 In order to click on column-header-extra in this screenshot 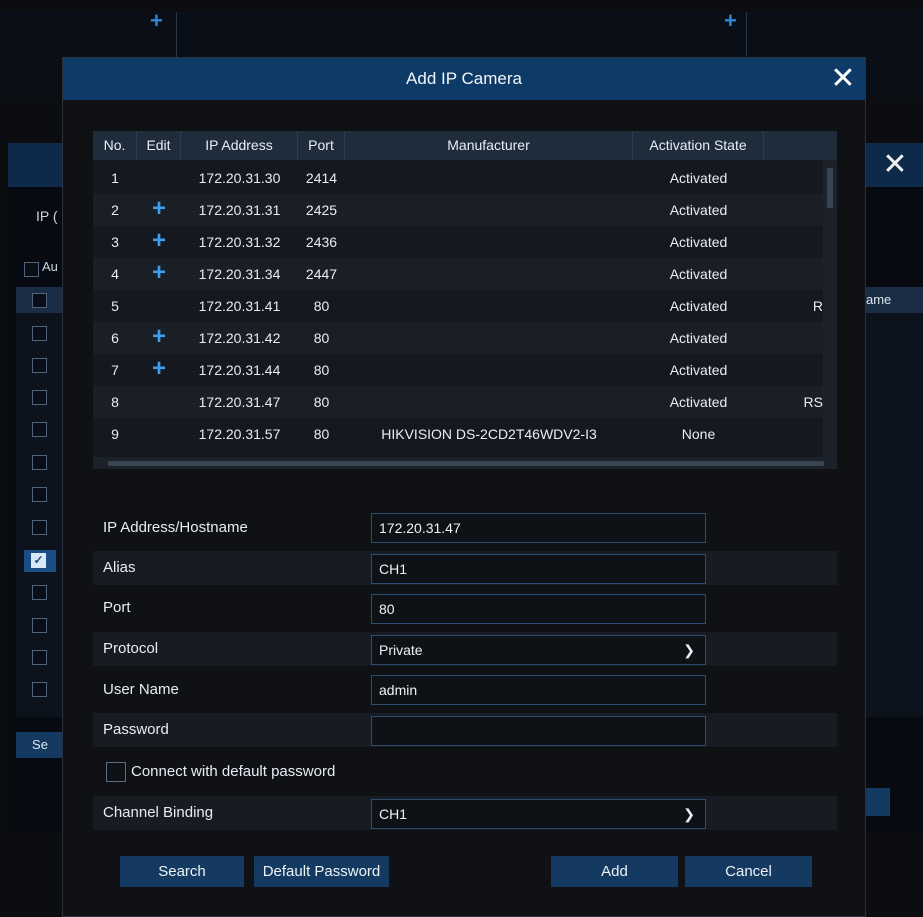, I will do `click(800, 145)`.